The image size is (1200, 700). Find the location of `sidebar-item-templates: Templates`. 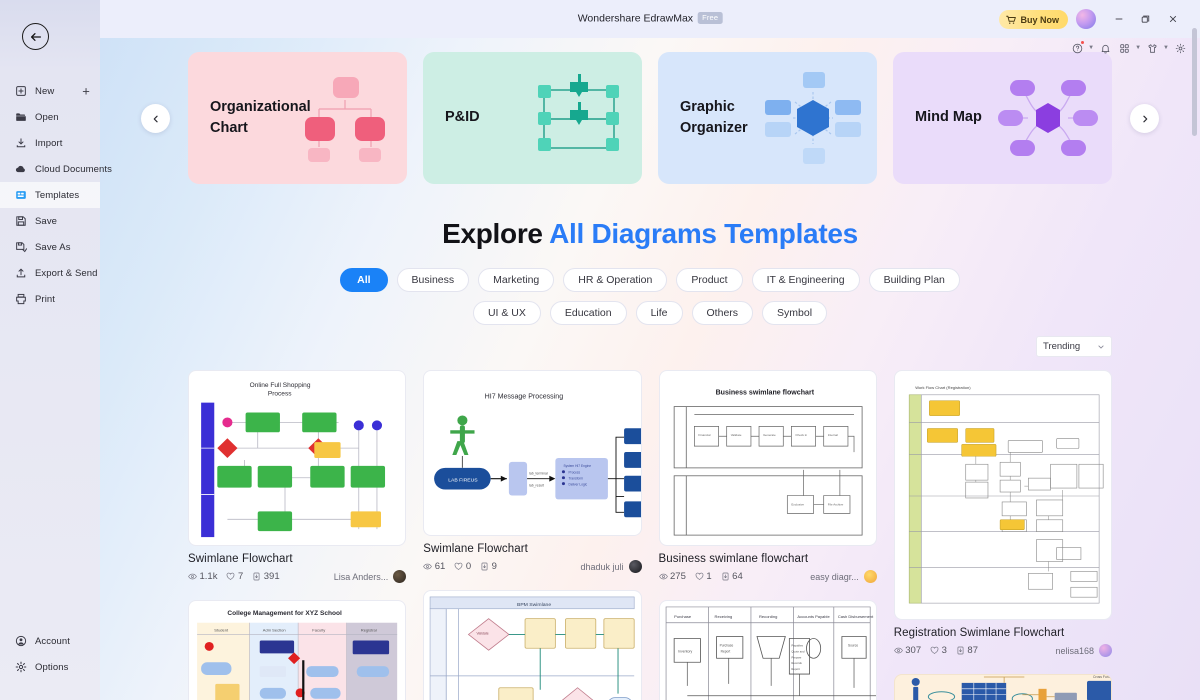

sidebar-item-templates: Templates is located at coordinates (50, 195).